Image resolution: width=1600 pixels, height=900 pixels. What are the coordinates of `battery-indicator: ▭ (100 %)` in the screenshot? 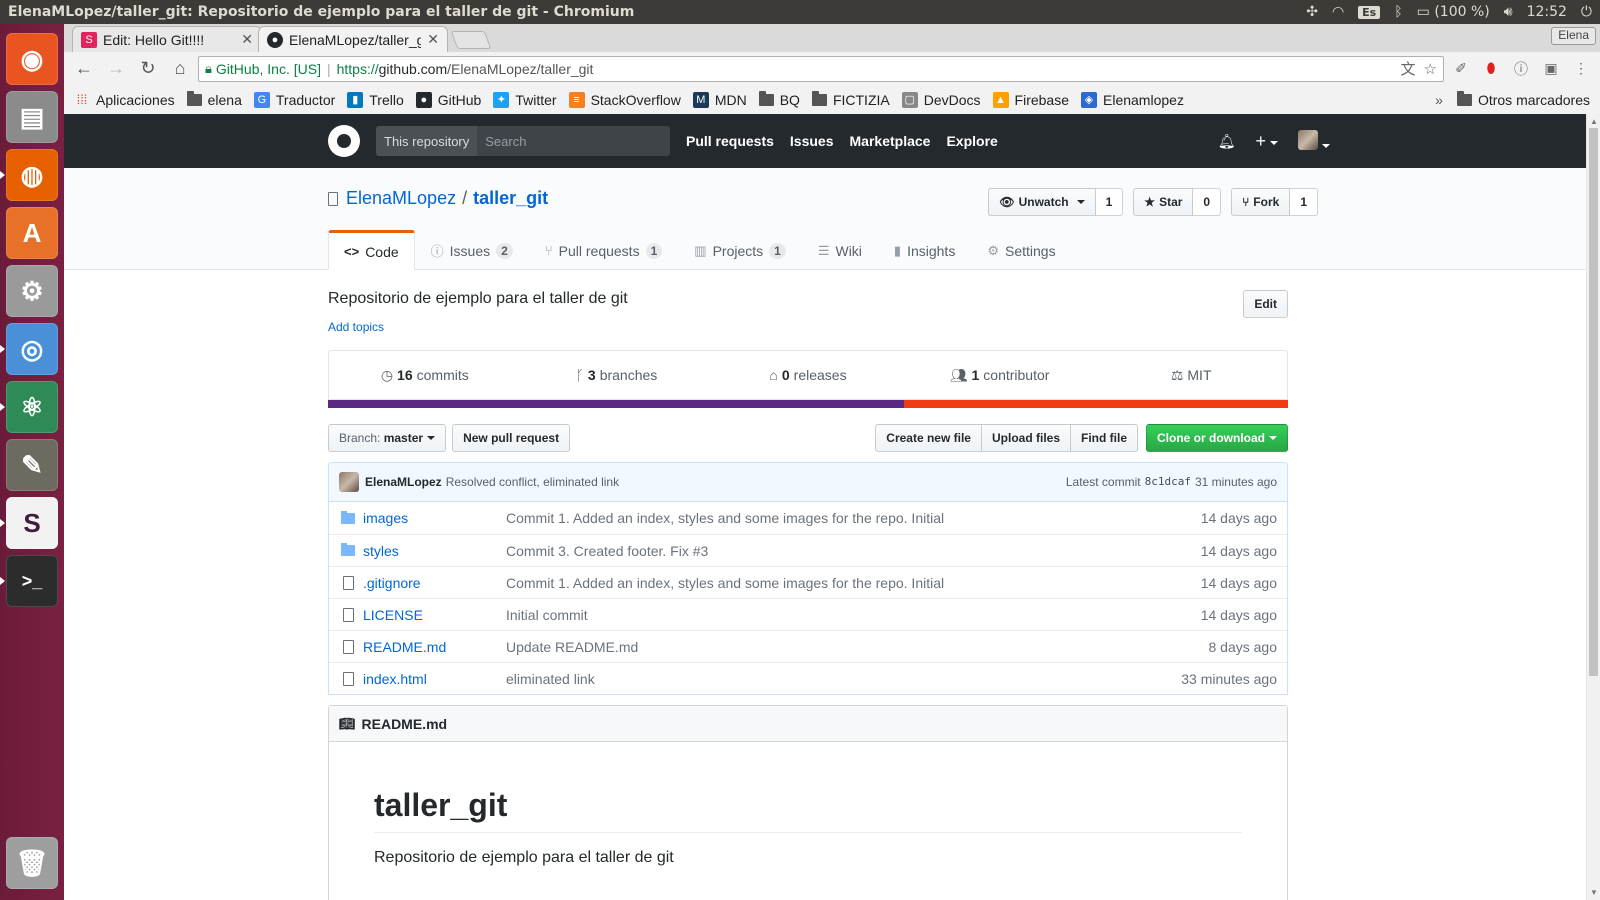 It's located at (1453, 12).